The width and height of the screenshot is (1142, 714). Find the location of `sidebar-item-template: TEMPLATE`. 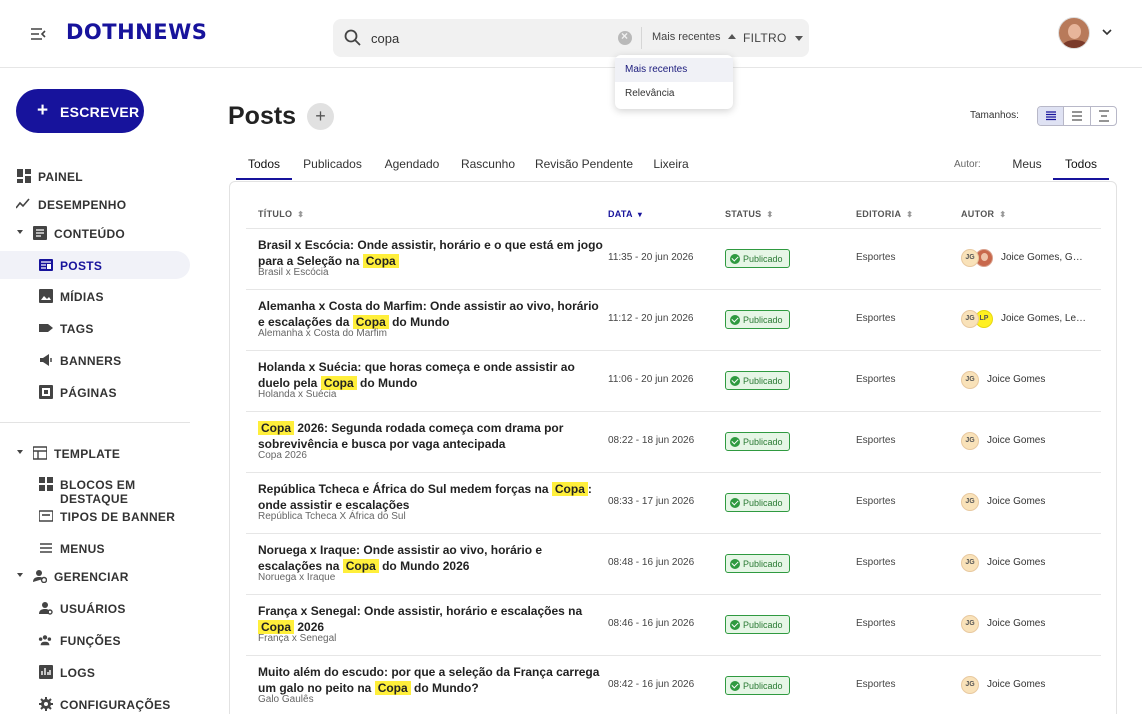

sidebar-item-template: TEMPLATE is located at coordinates (95, 453).